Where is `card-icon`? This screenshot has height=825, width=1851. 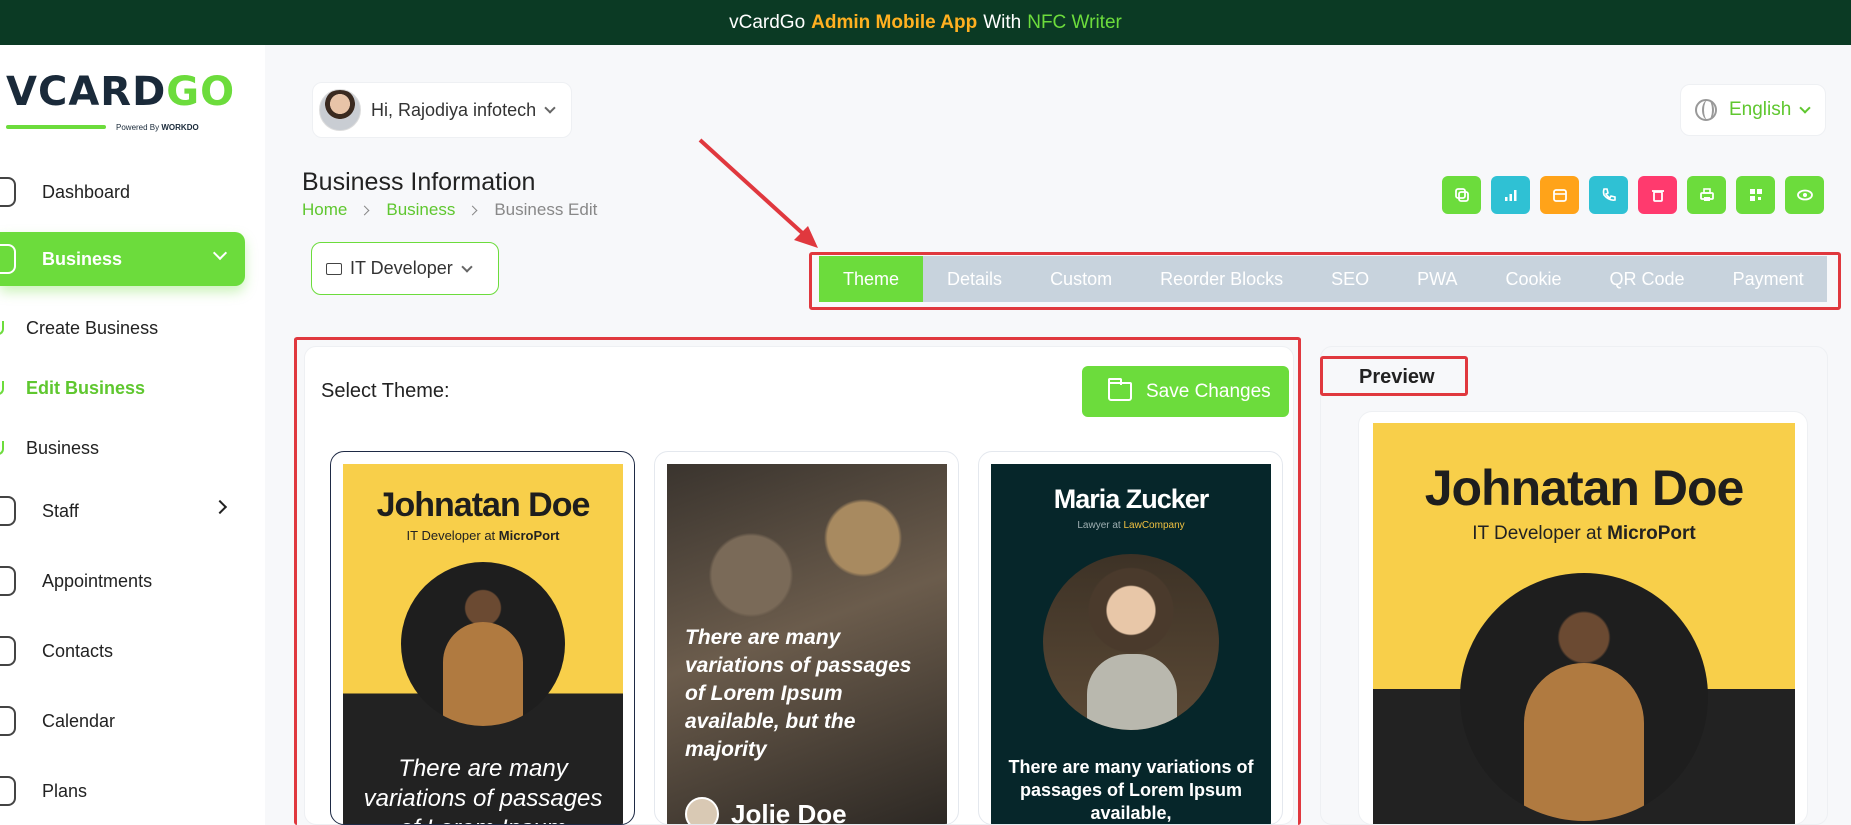 card-icon is located at coordinates (334, 268).